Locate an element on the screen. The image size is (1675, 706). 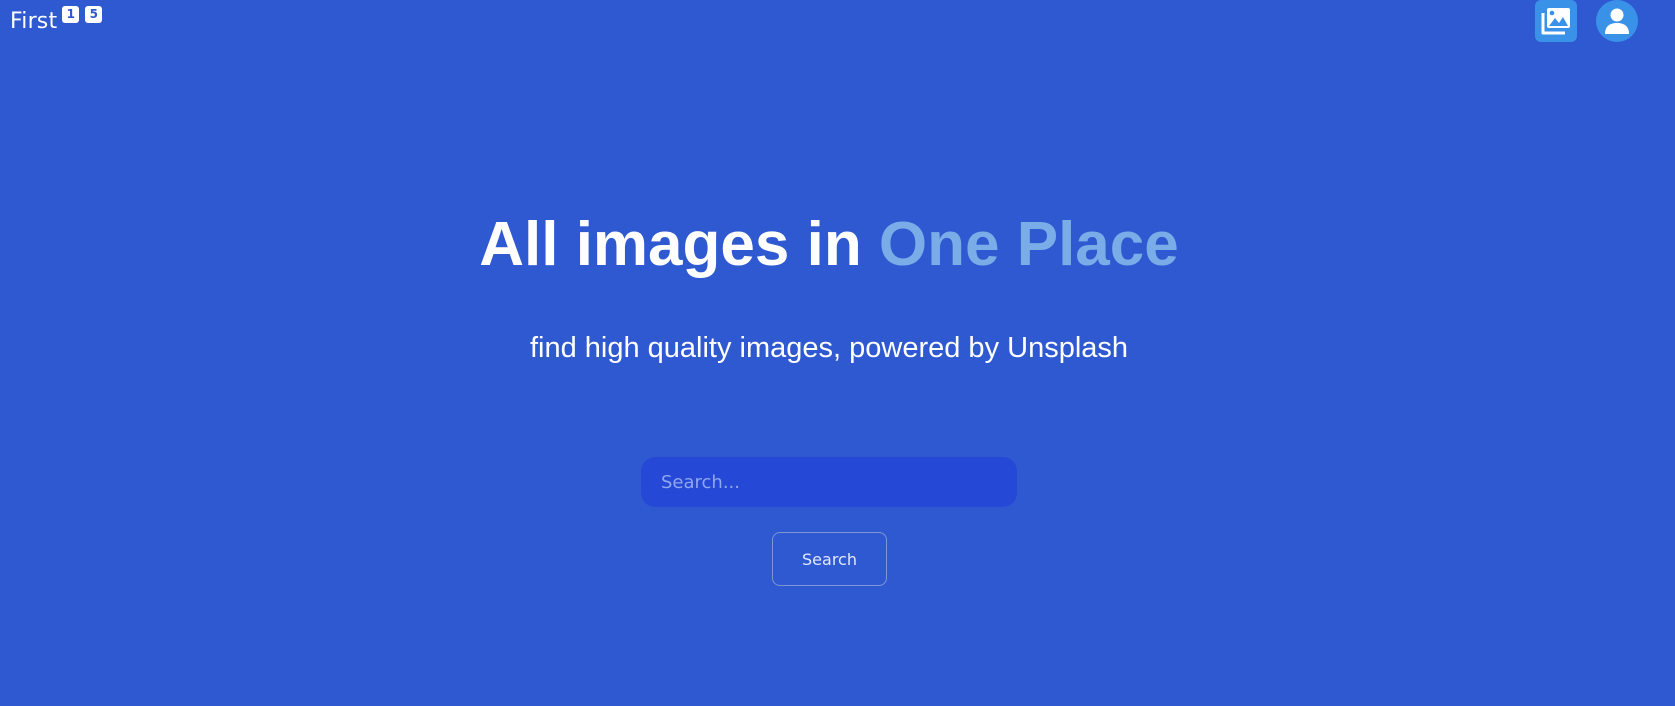
search-button: Search is located at coordinates (829, 559).